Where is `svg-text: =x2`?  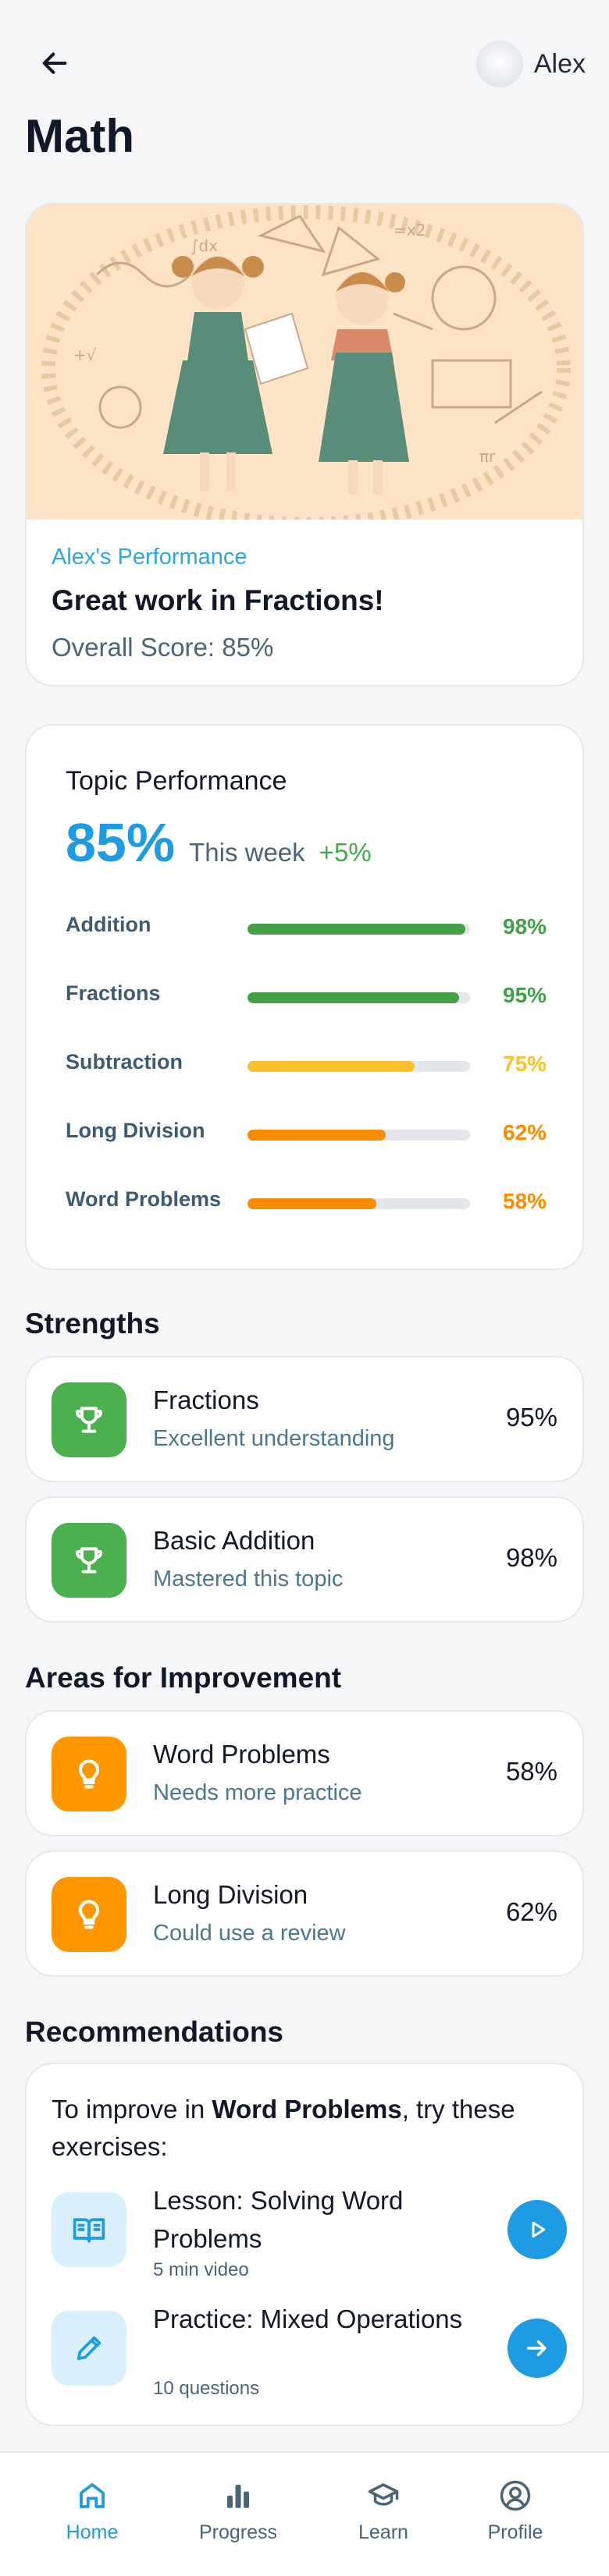
svg-text: =x2 is located at coordinates (410, 230).